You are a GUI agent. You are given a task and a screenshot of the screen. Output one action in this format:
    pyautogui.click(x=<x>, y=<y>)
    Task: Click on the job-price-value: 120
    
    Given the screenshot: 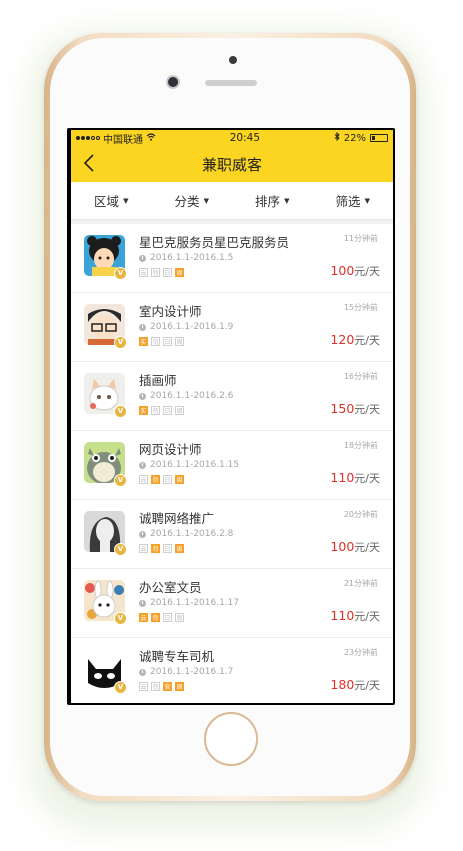 What is the action you would take?
    pyautogui.click(x=342, y=339)
    